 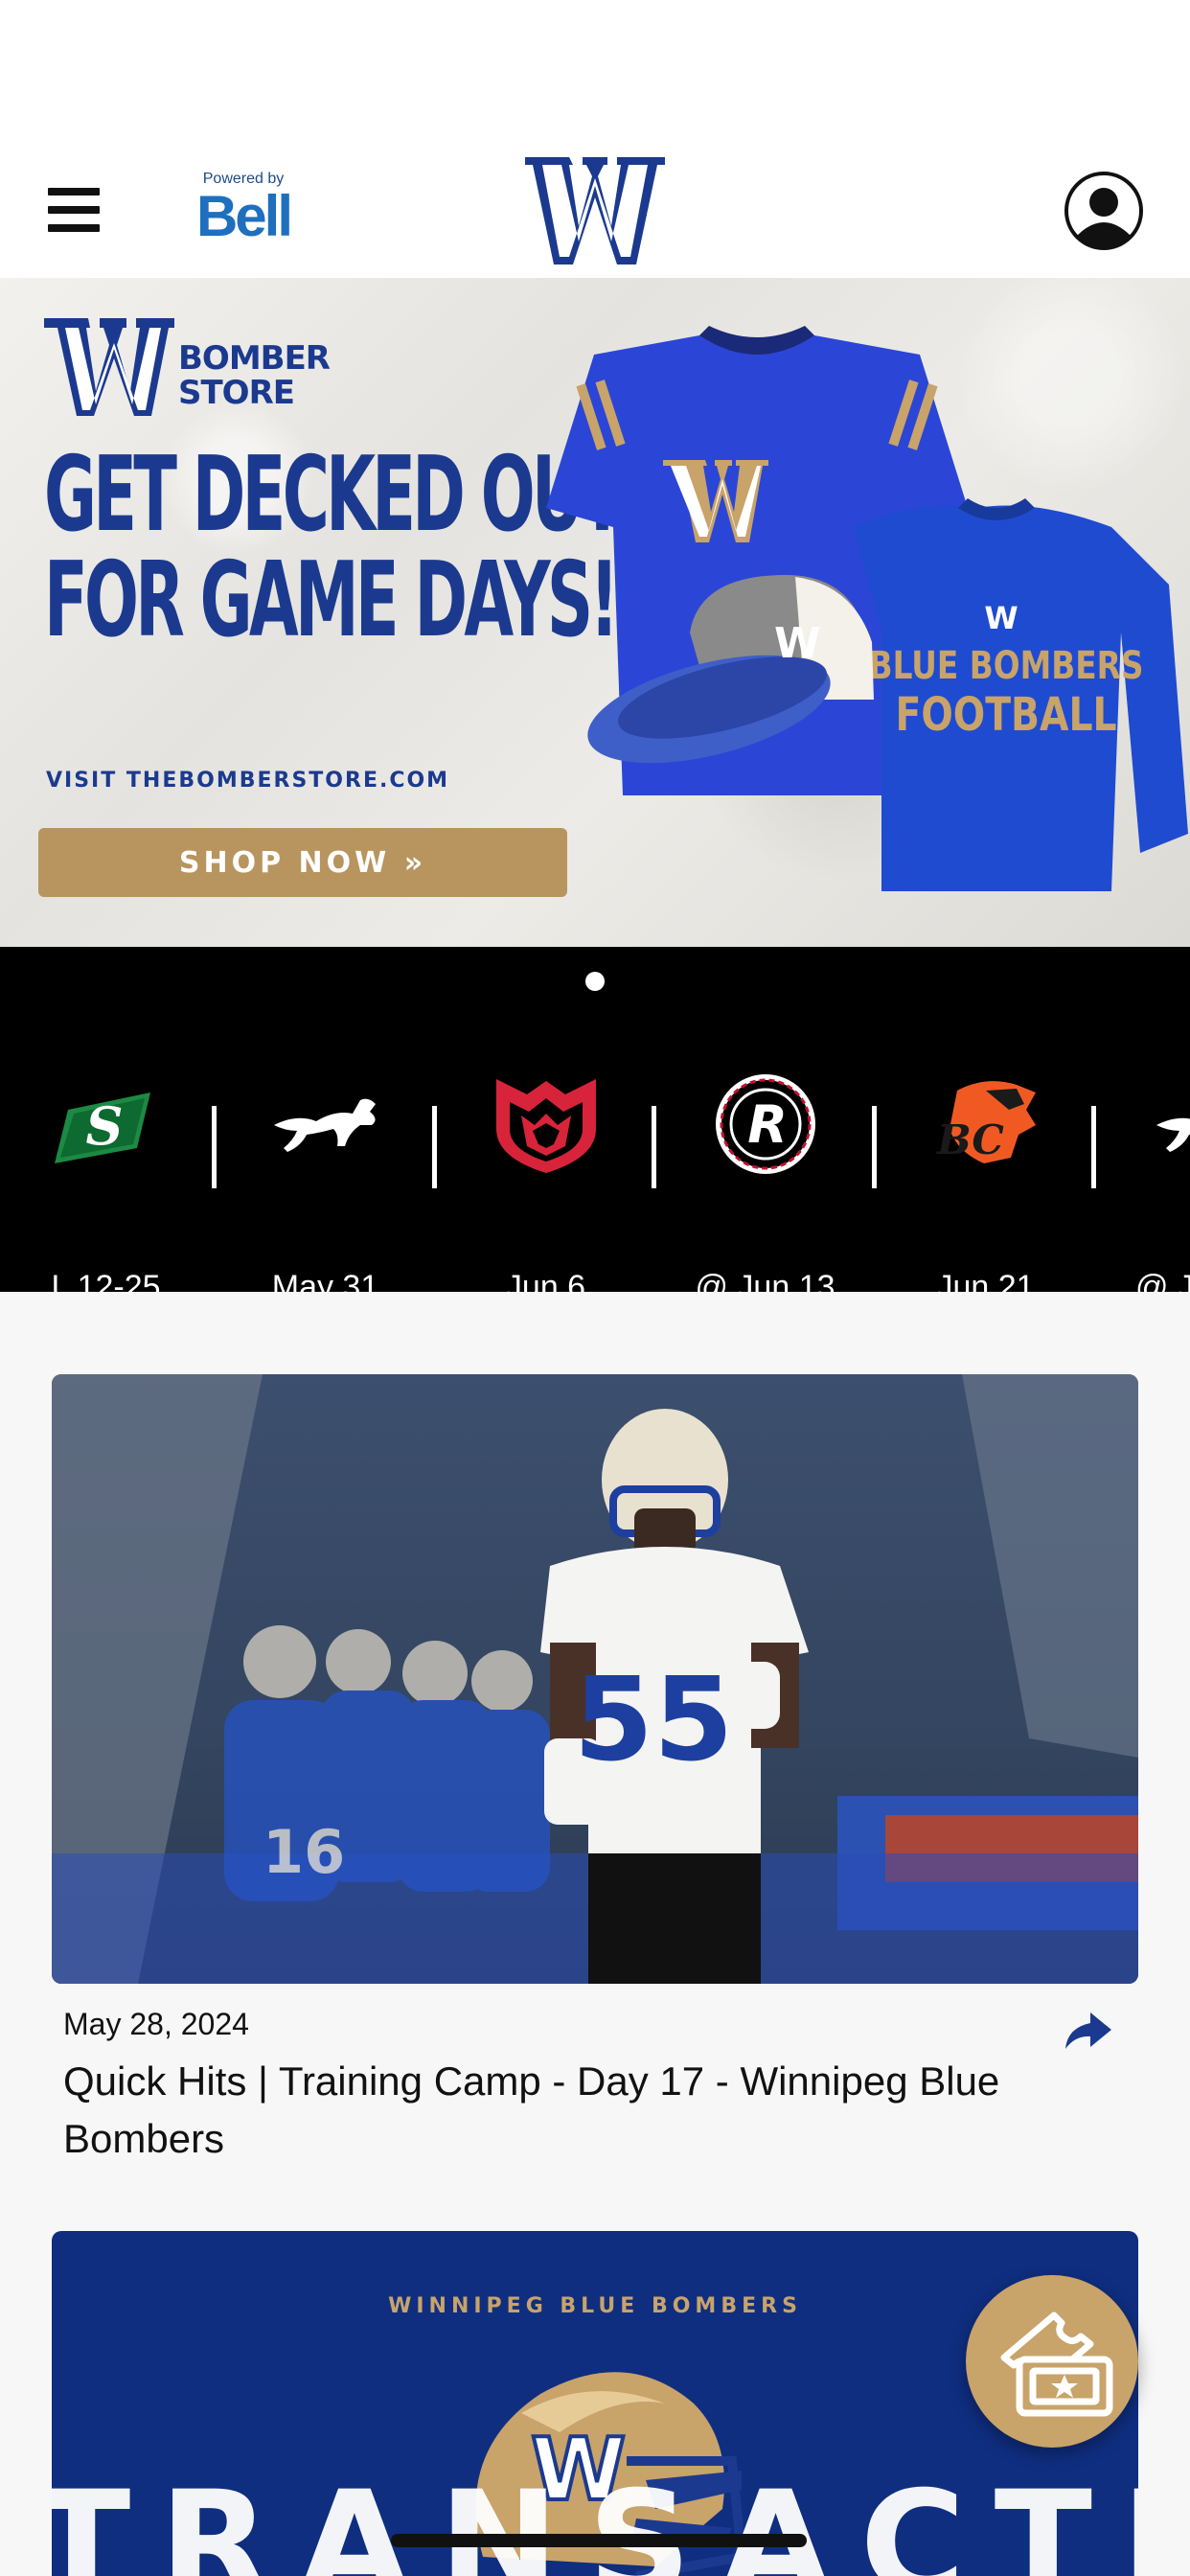 What do you see at coordinates (867, 608) in the screenshot?
I see `merchandise-image: W BLUE BOMBERS FOOTBALL W` at bounding box center [867, 608].